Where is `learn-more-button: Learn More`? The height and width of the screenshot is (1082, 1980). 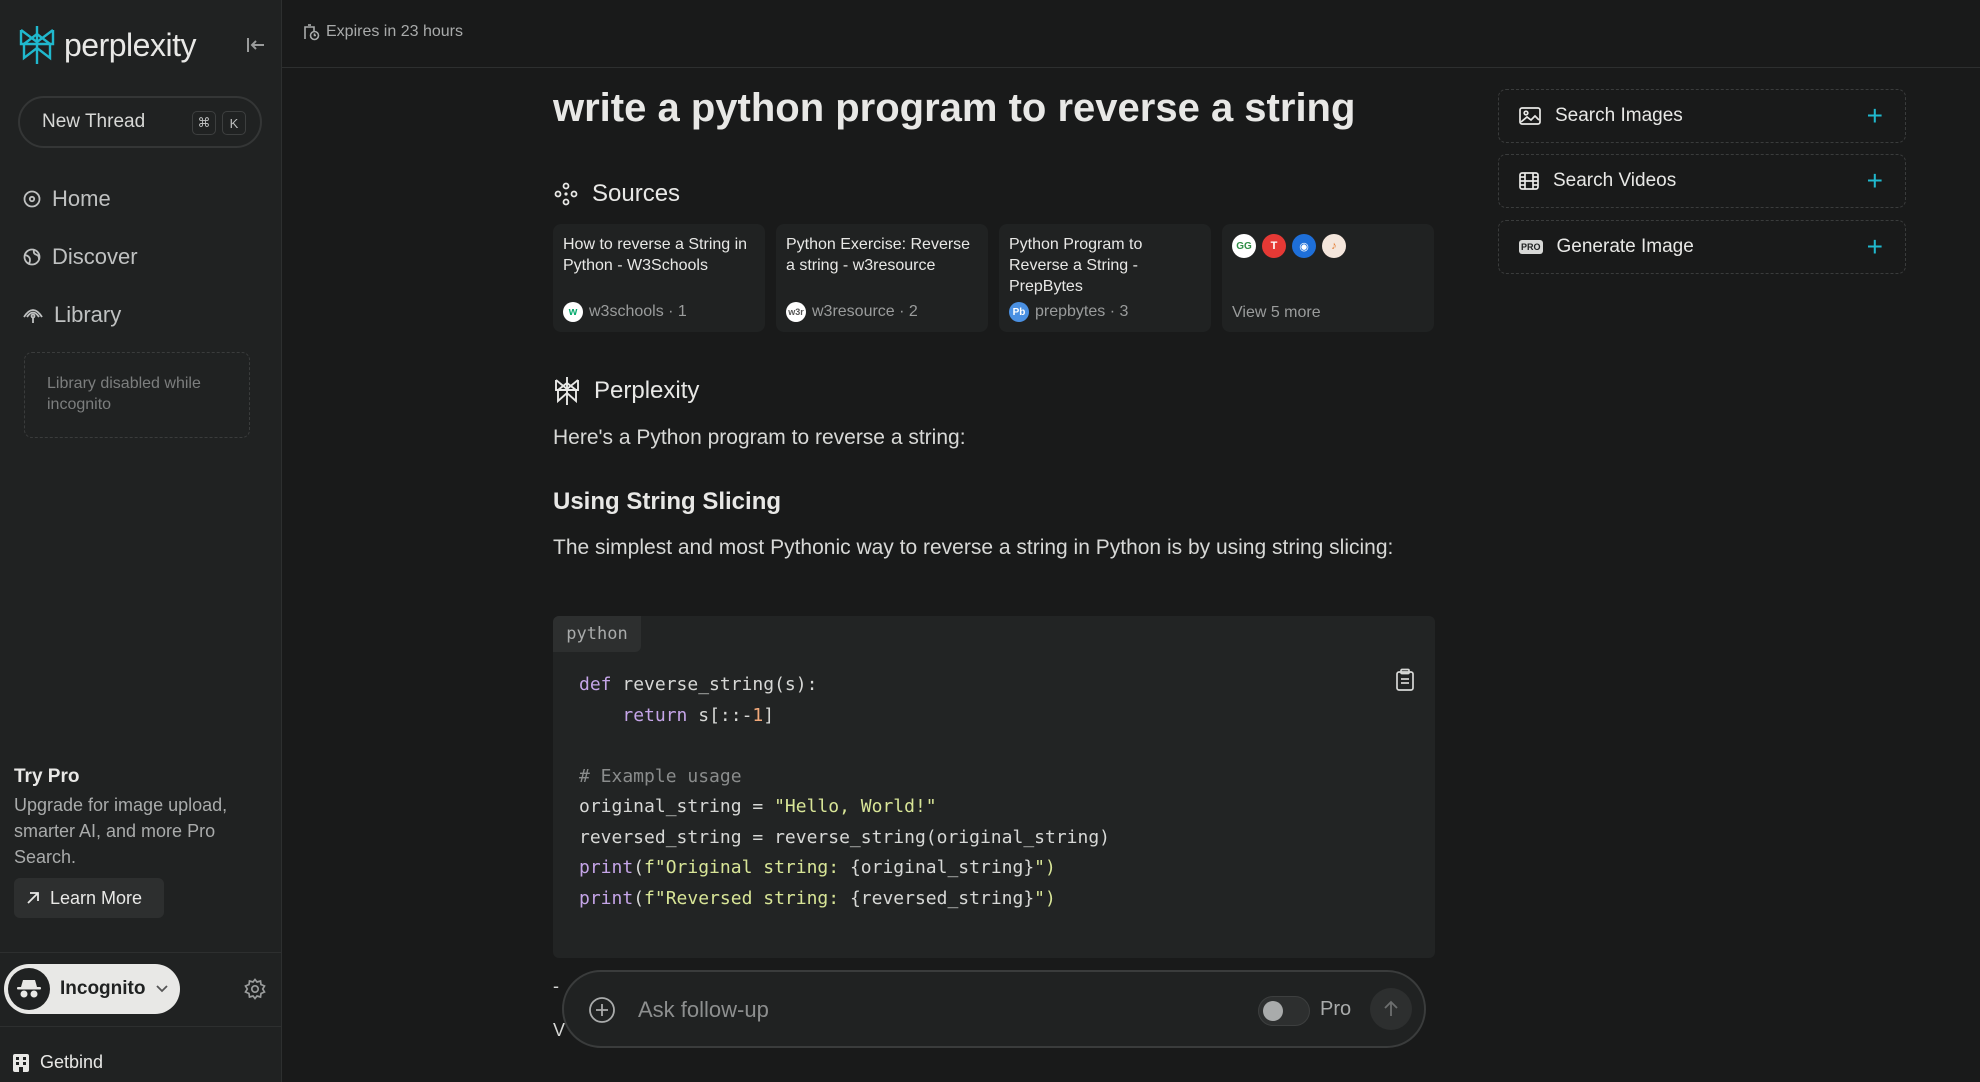 learn-more-button: Learn More is located at coordinates (89, 898).